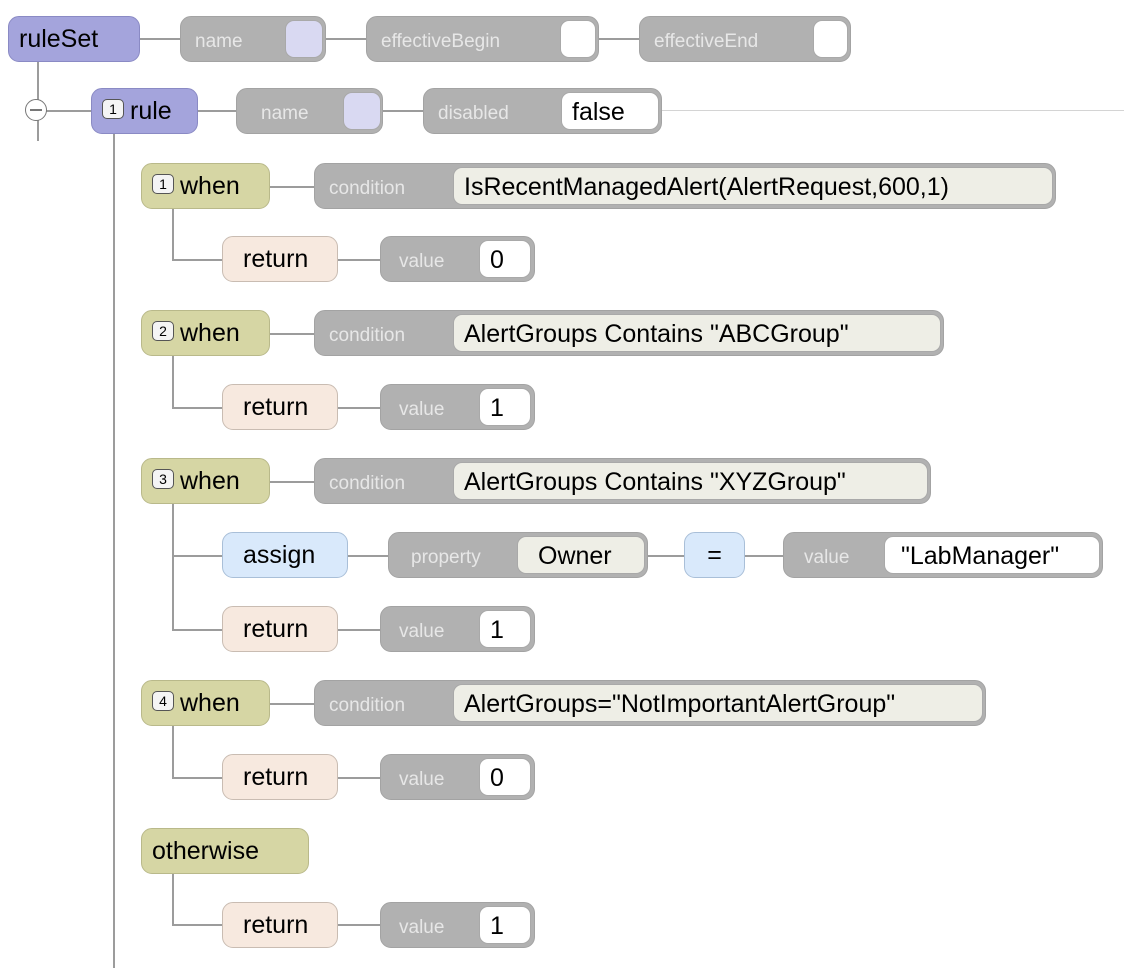 This screenshot has height=971, width=1124. I want to click on collapse-minus-icon, so click(36, 110).